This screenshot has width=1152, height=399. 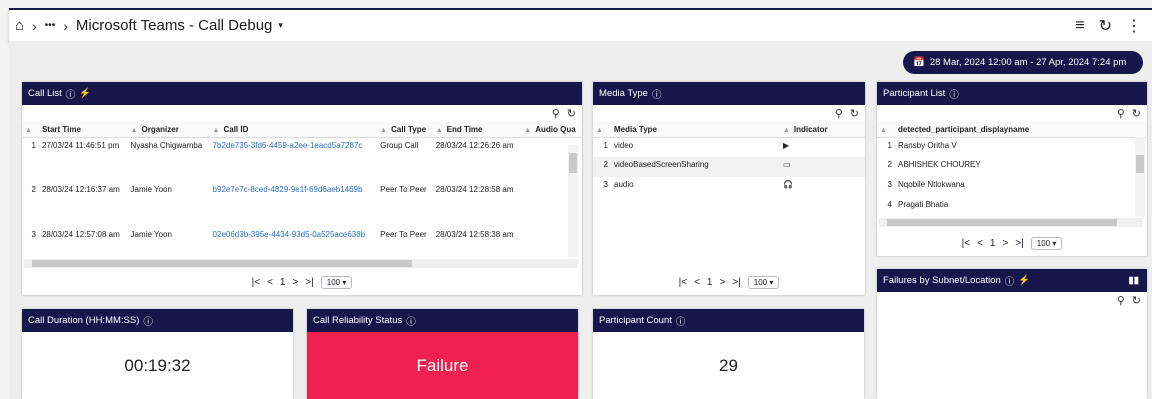 I want to click on column-header: detected_participant_displayname, so click(x=1021, y=130).